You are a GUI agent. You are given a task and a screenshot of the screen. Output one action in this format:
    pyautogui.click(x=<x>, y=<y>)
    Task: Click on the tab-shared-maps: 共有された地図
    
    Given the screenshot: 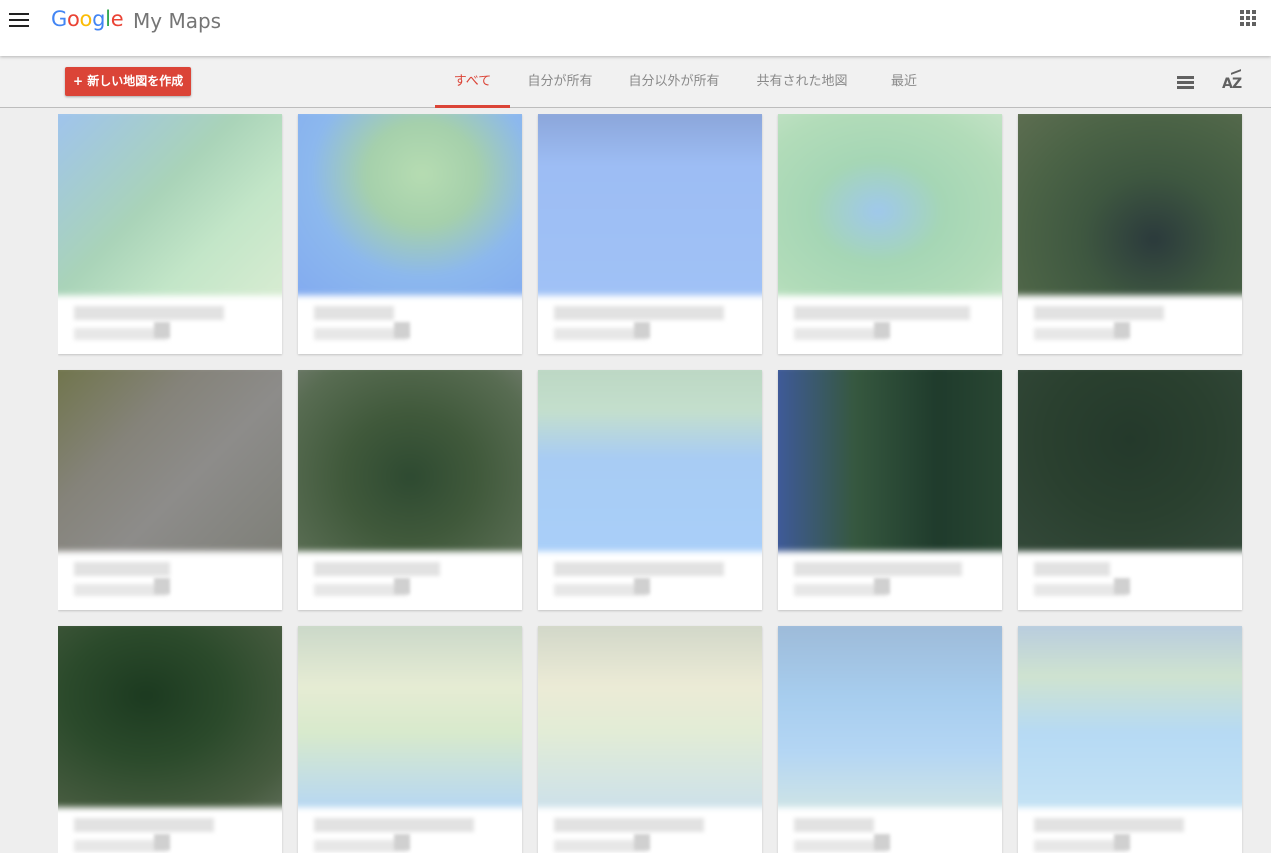 What is the action you would take?
    pyautogui.click(x=802, y=82)
    